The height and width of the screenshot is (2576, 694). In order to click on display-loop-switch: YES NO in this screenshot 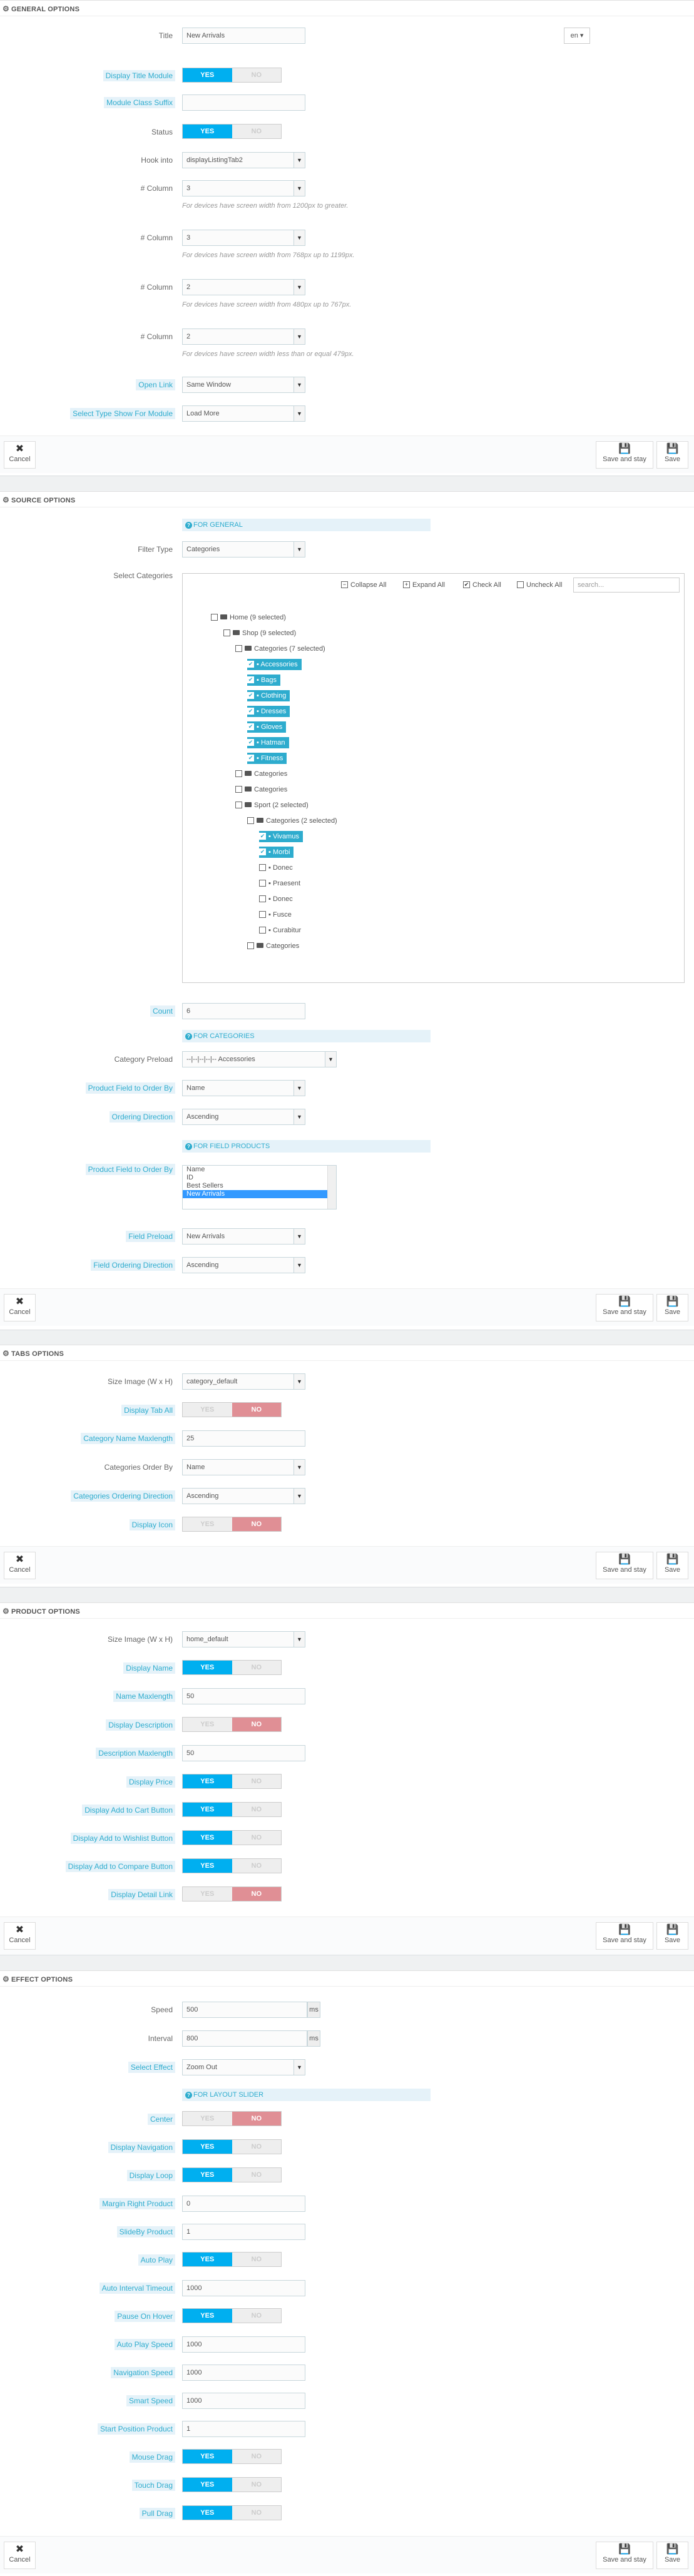, I will do `click(232, 2175)`.